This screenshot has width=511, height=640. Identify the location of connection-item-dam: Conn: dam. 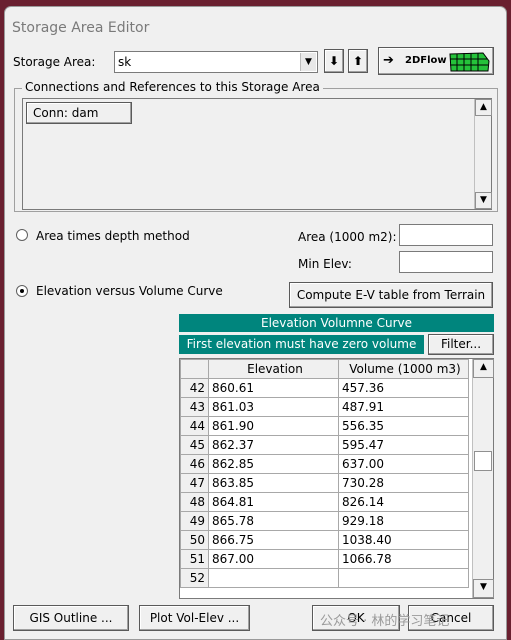
(79, 113).